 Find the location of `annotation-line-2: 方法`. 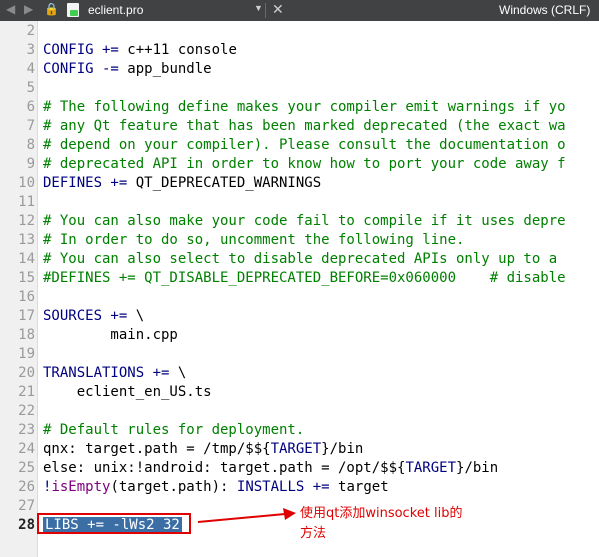

annotation-line-2: 方法 is located at coordinates (313, 533).